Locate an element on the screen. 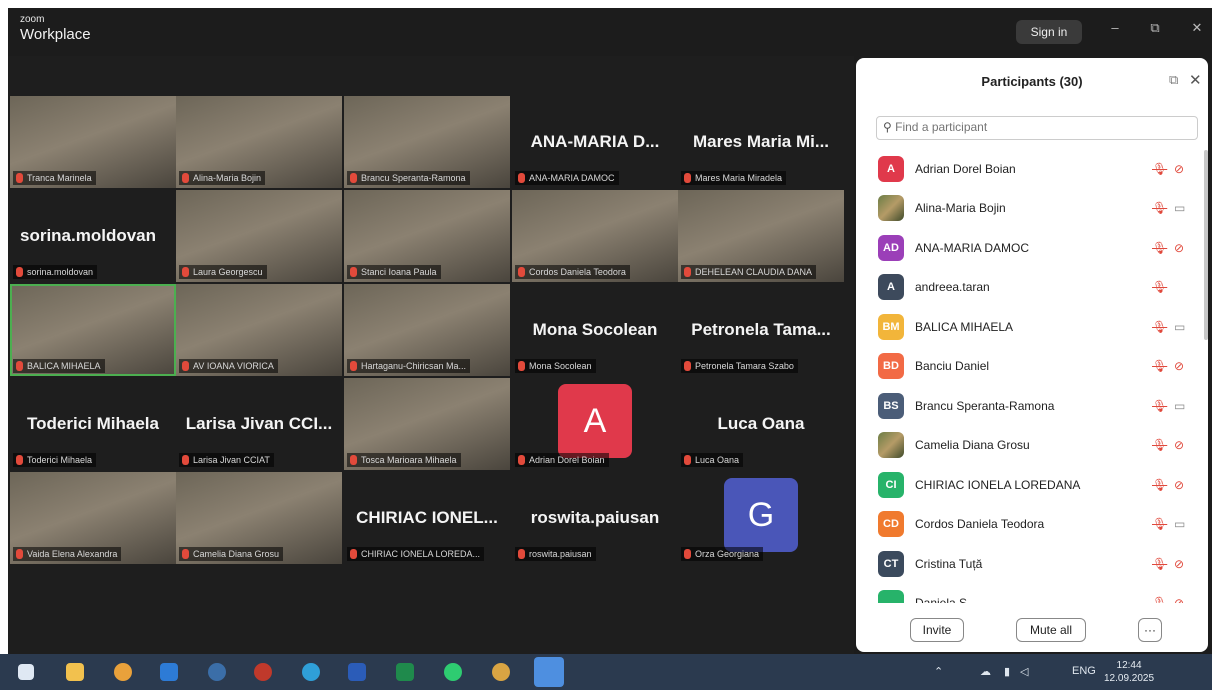 The image size is (1212, 690). caption-text: Stanci Ioana Paula is located at coordinates (399, 272).